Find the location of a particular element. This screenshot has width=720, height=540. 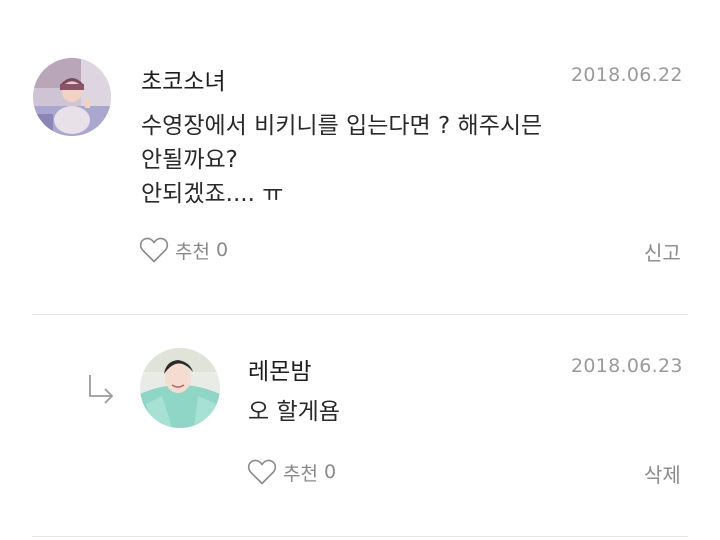

report-button: 신고 is located at coordinates (662, 251).